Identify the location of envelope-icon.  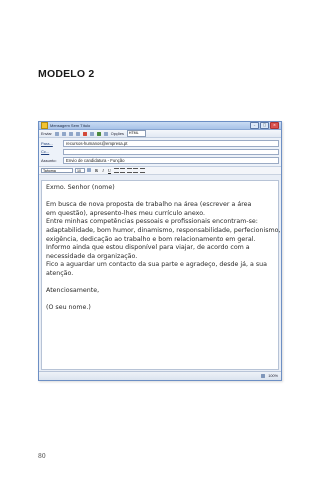
(44, 125).